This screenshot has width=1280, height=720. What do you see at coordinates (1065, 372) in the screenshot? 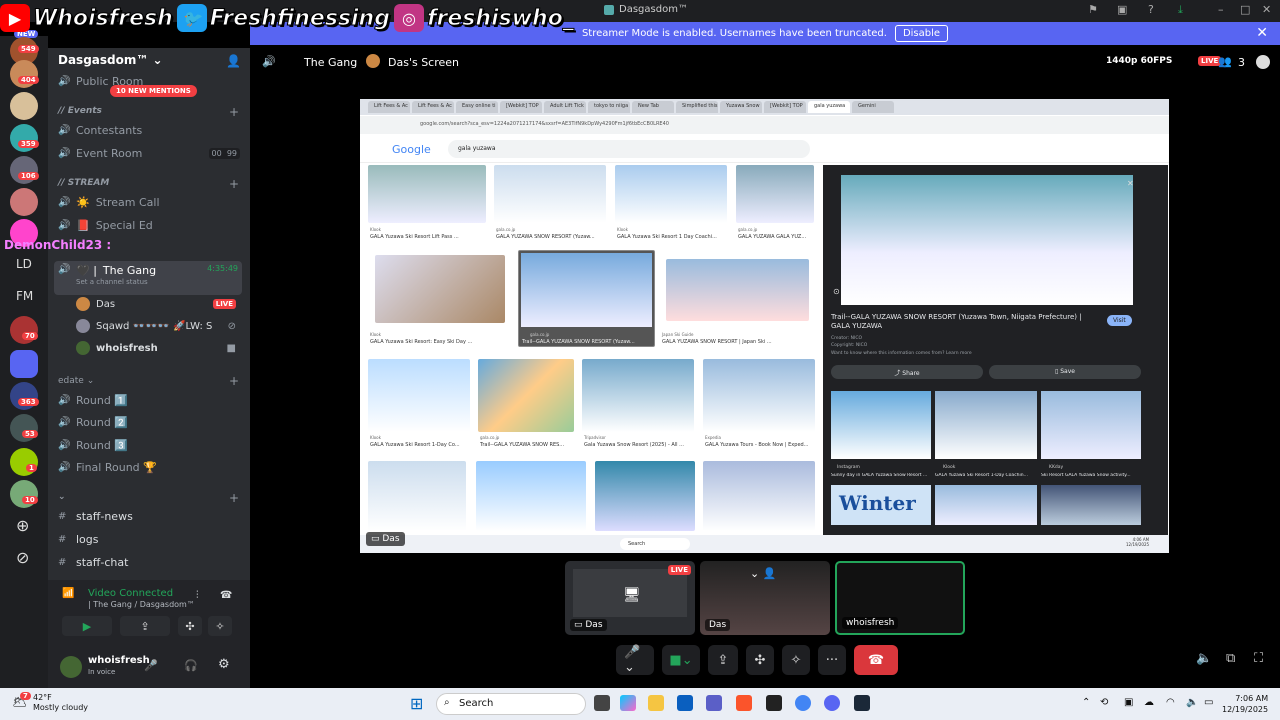
I see `save-button: ▯ Save` at bounding box center [1065, 372].